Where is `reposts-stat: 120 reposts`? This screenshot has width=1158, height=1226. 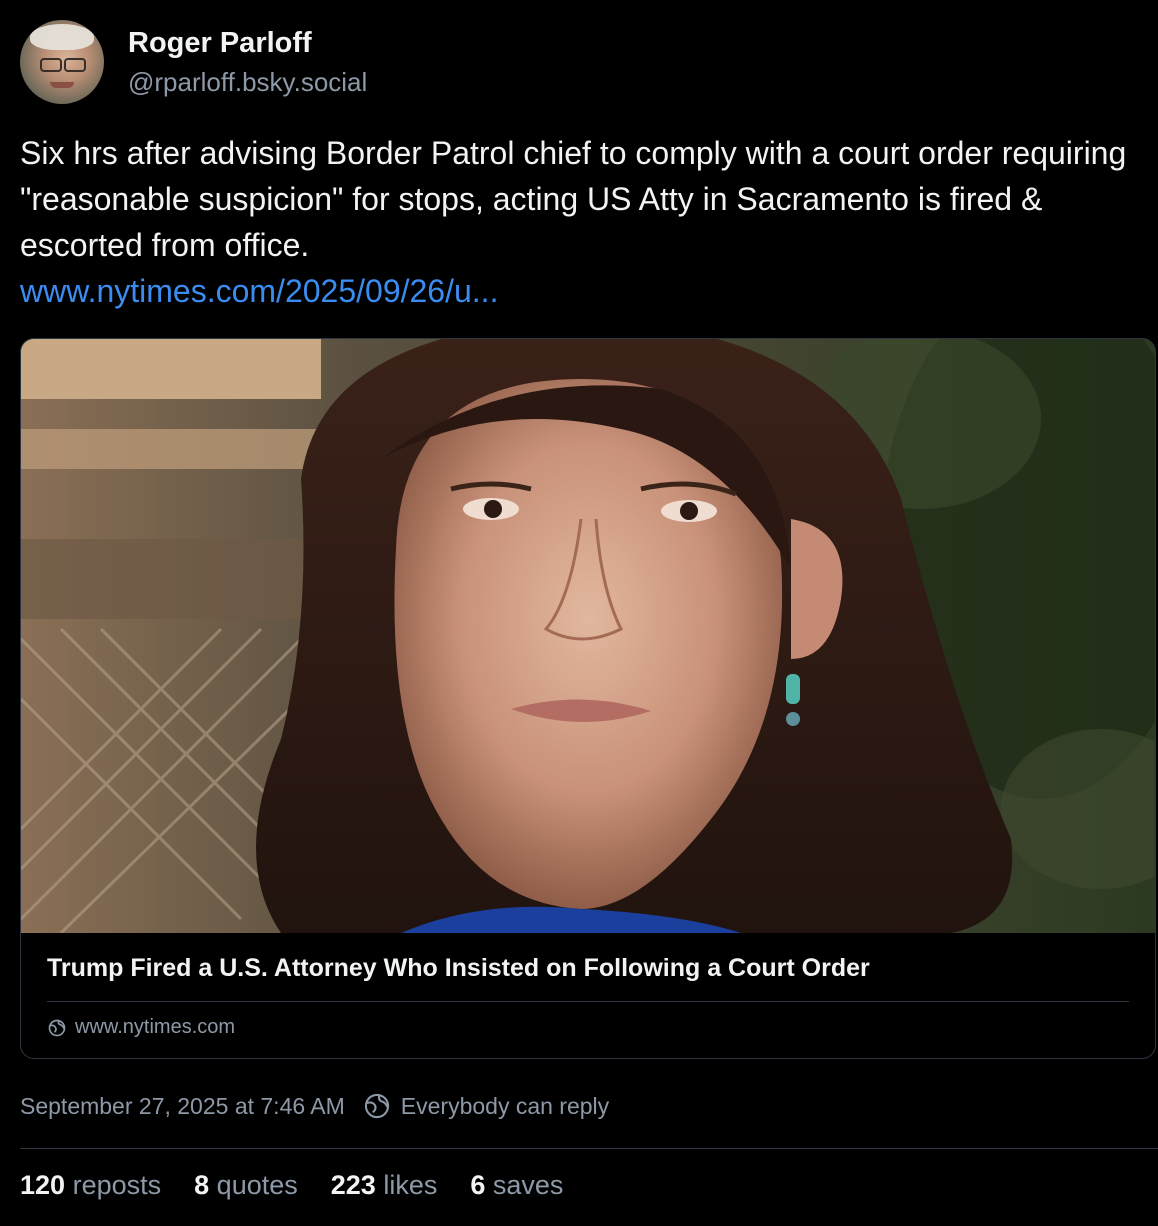 reposts-stat: 120 reposts is located at coordinates (90, 1185).